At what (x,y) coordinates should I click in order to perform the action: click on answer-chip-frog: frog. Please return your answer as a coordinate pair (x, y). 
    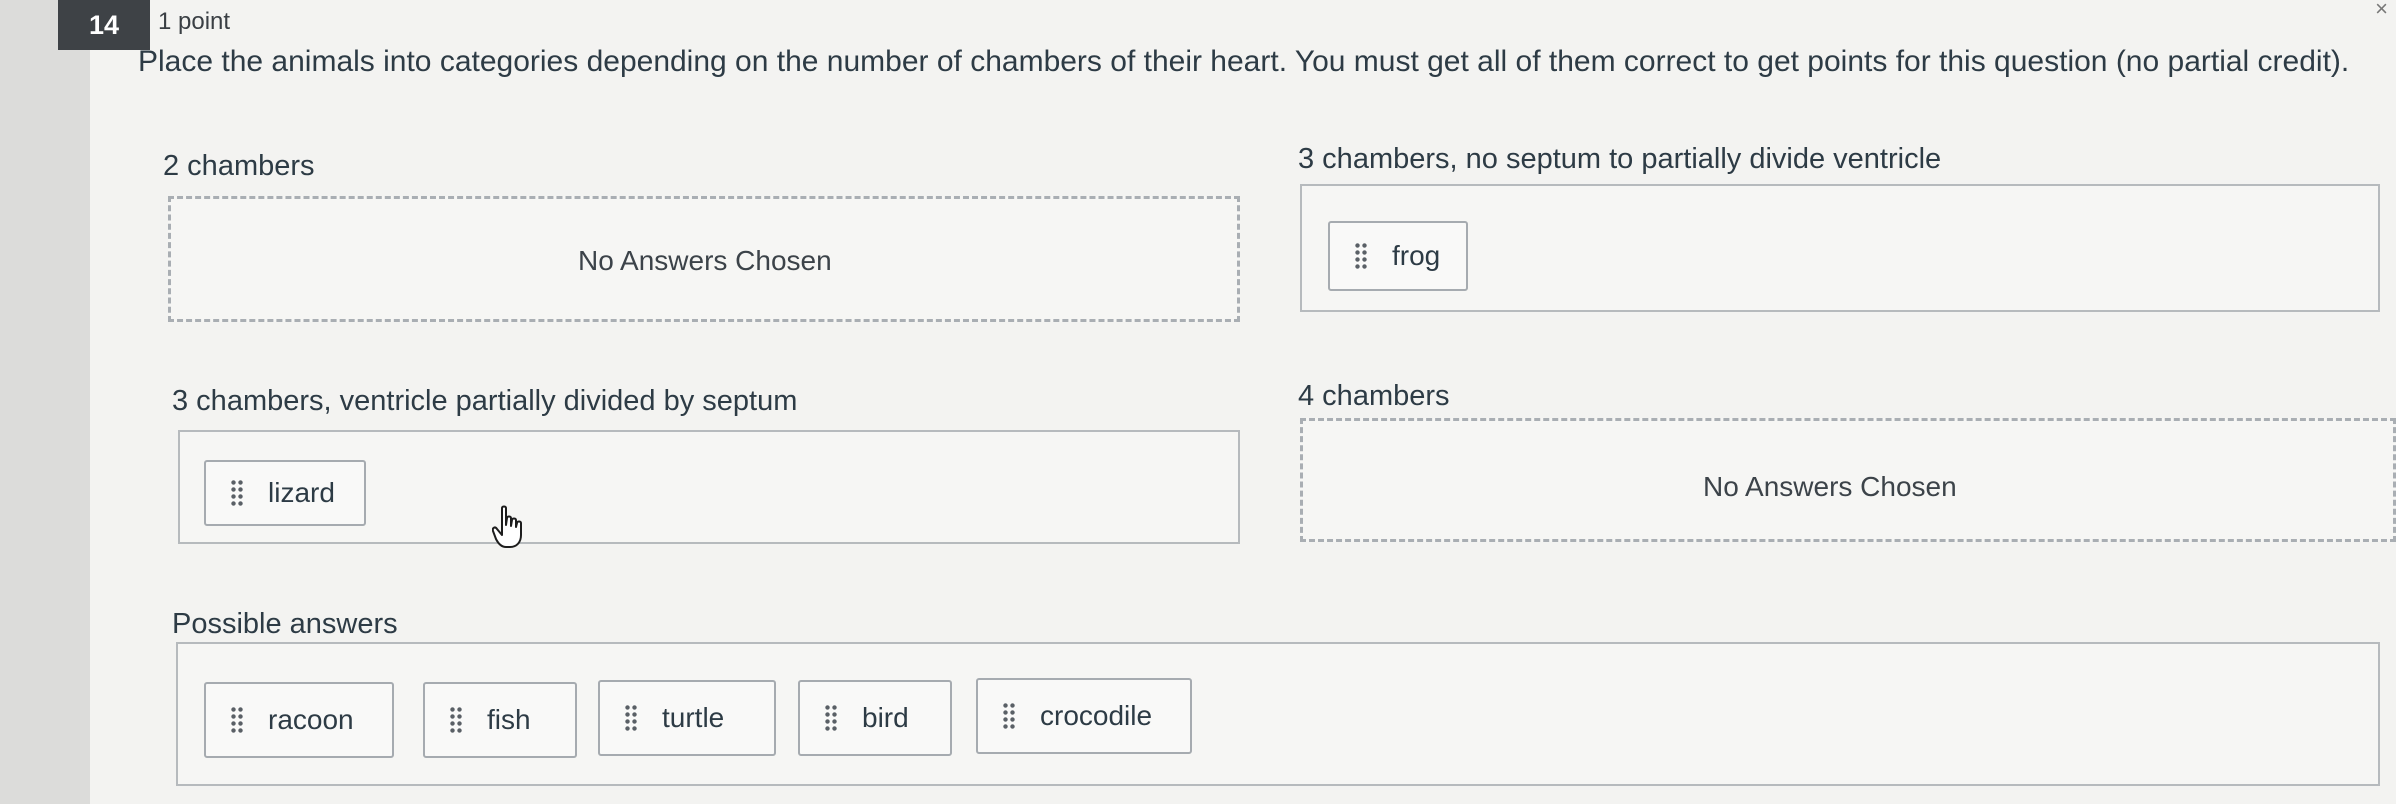
    Looking at the image, I should click on (1398, 256).